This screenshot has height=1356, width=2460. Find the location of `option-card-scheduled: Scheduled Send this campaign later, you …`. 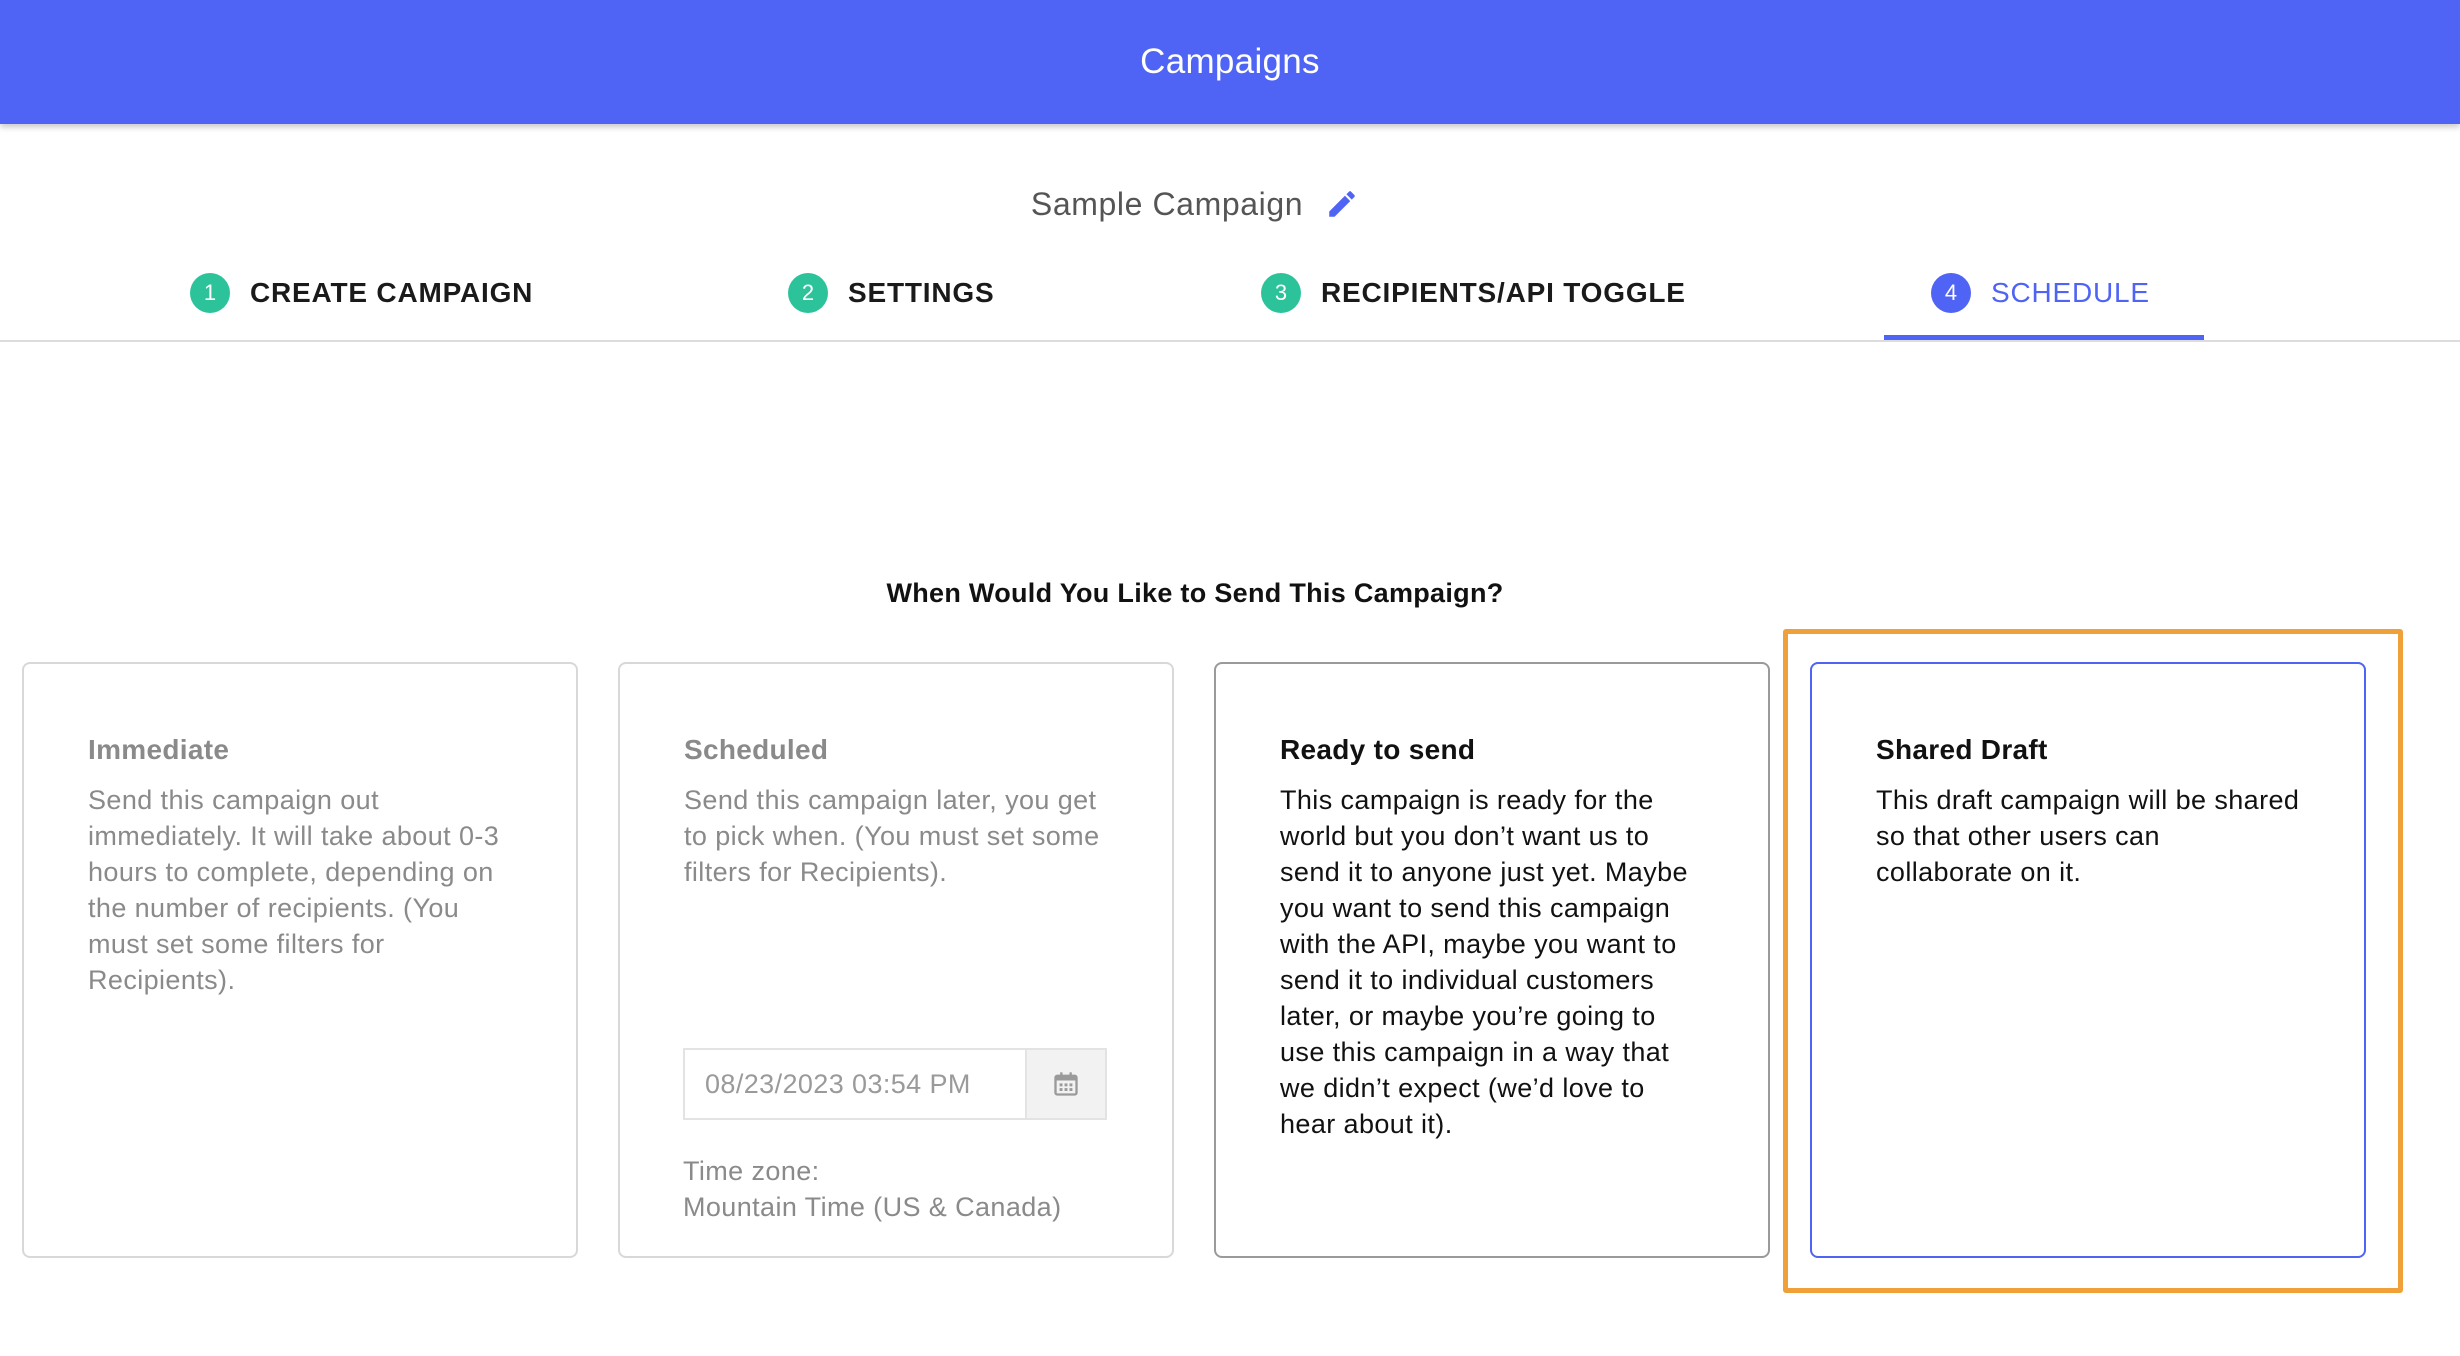

option-card-scheduled: Scheduled Send this campaign later, you … is located at coordinates (896, 960).